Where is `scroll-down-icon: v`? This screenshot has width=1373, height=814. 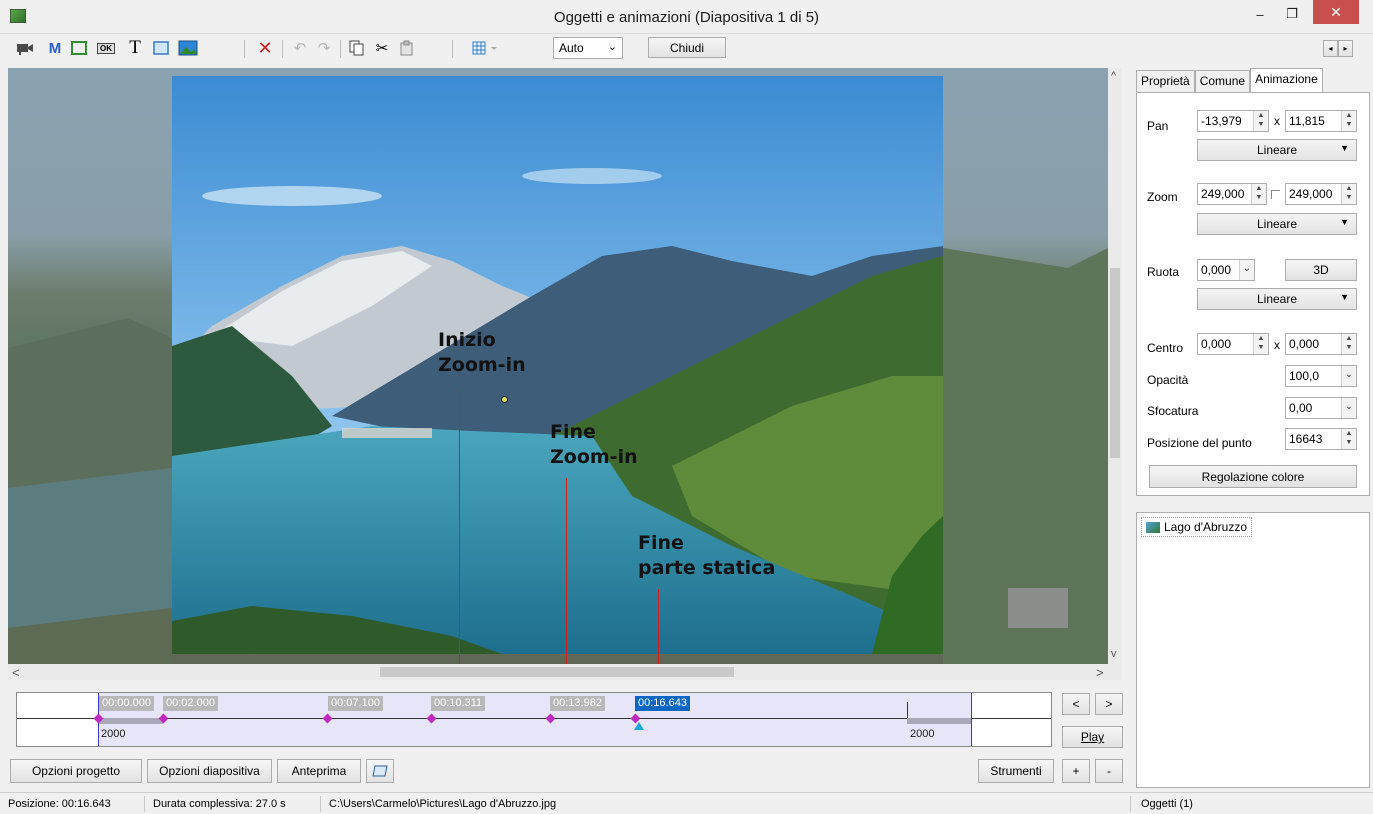
scroll-down-icon: v is located at coordinates (1114, 654).